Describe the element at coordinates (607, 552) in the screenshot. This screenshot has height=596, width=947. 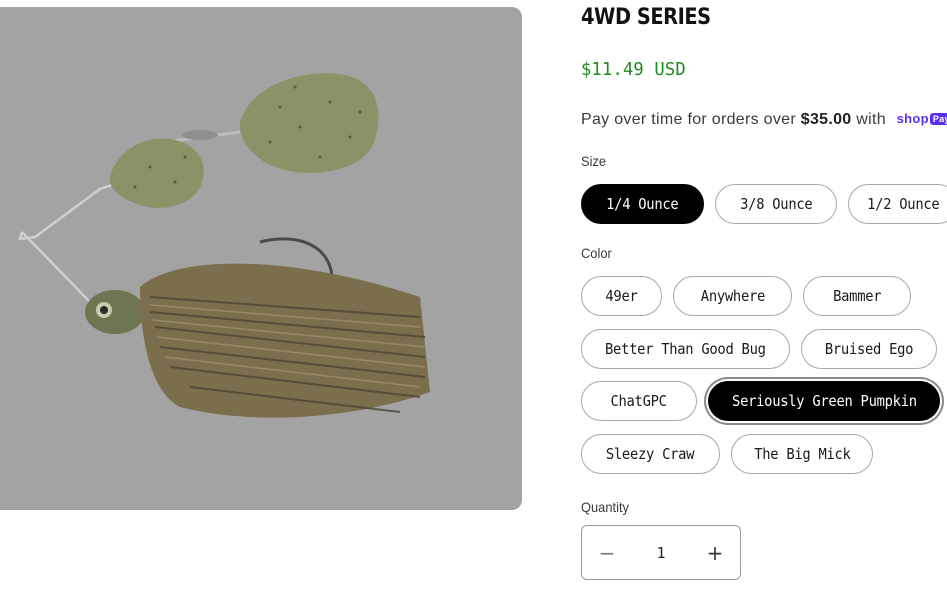
I see `quantity-decrease-button: −` at that location.